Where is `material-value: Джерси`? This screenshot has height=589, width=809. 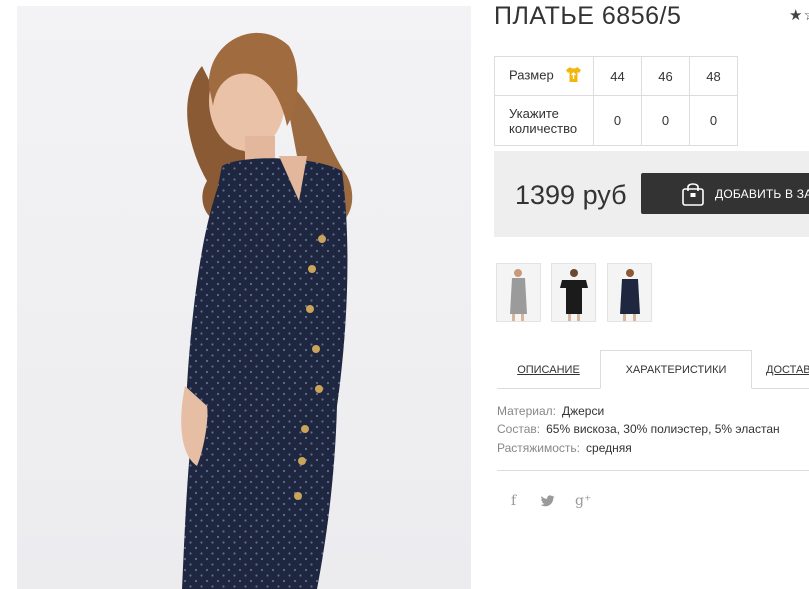 material-value: Джерси is located at coordinates (583, 411).